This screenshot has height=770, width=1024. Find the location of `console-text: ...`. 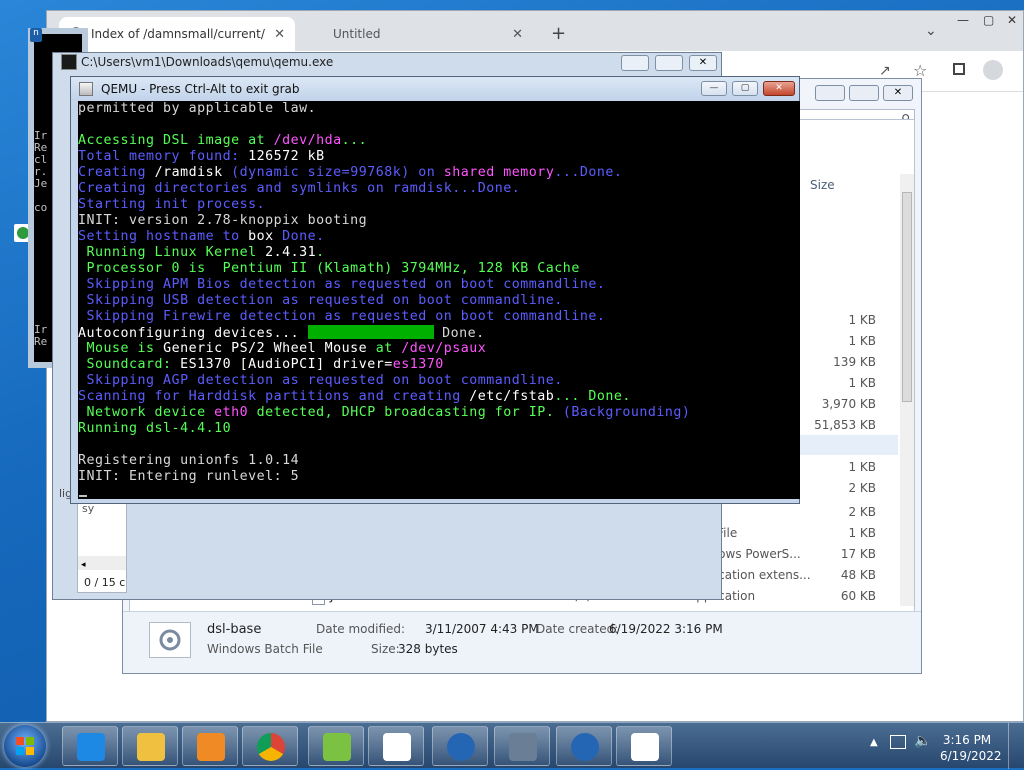

console-text: ... is located at coordinates (354, 140).